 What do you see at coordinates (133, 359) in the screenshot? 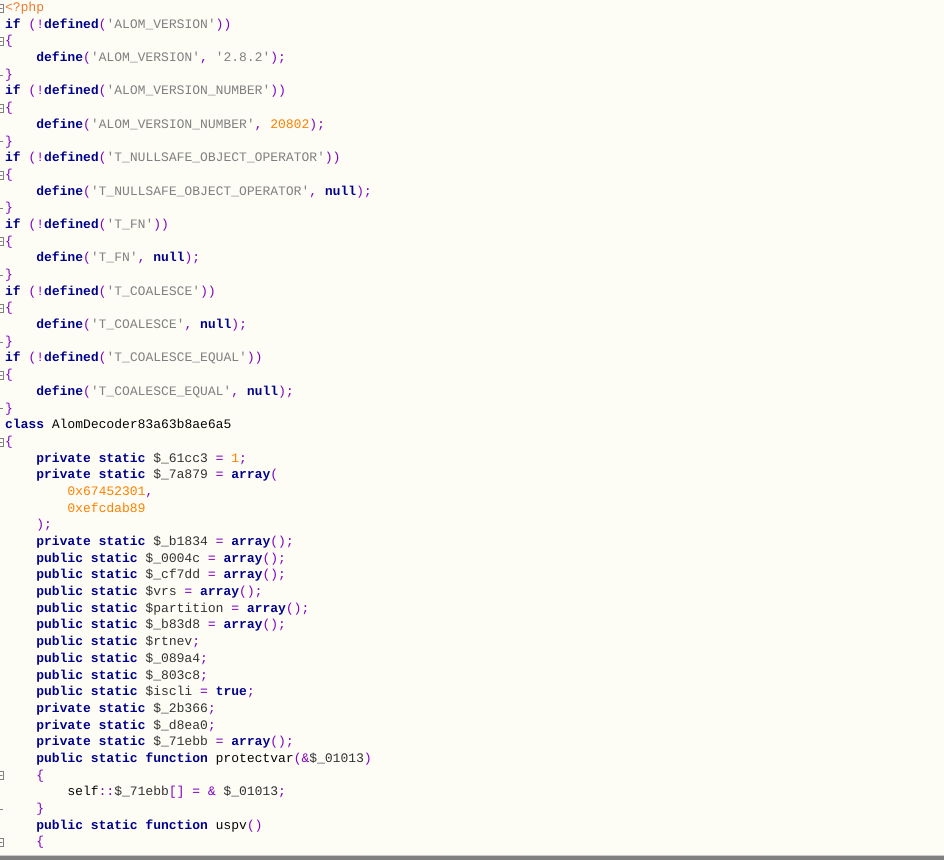
I see `code-line: if (!defined('T_COALESCE_EQUAL'))` at bounding box center [133, 359].